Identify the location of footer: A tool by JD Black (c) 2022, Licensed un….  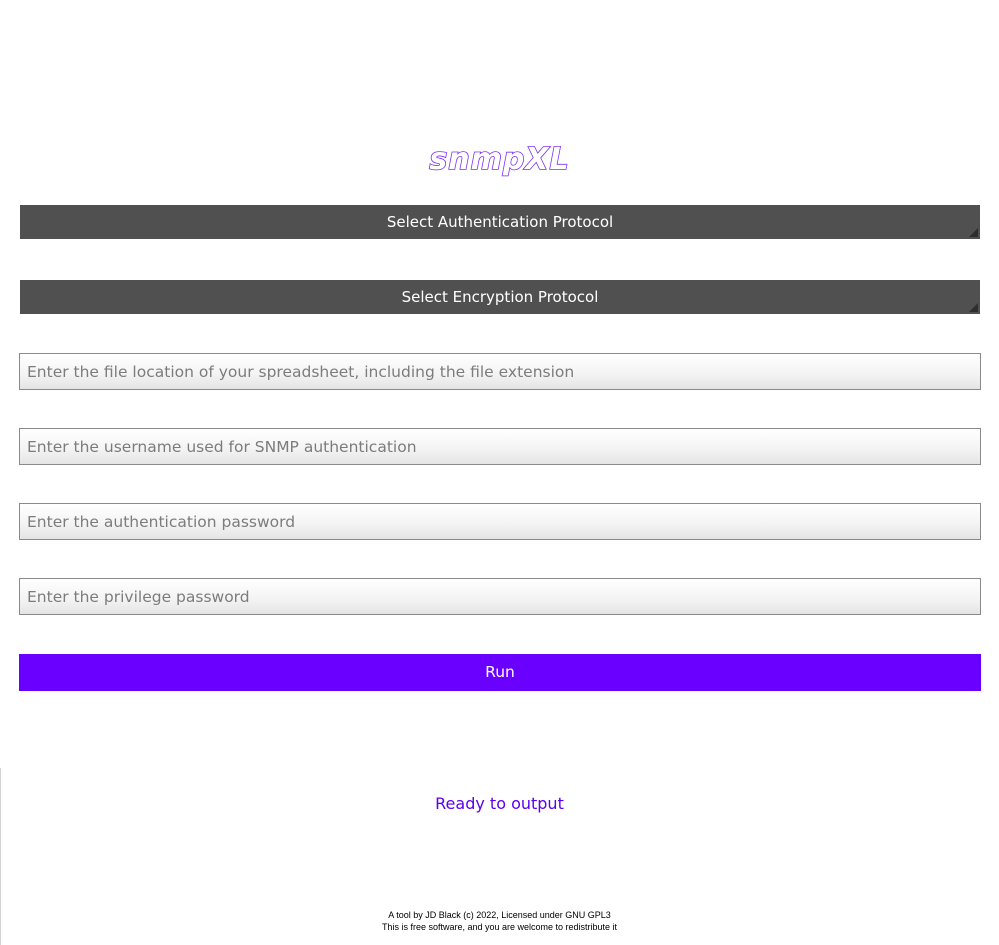
(499, 921).